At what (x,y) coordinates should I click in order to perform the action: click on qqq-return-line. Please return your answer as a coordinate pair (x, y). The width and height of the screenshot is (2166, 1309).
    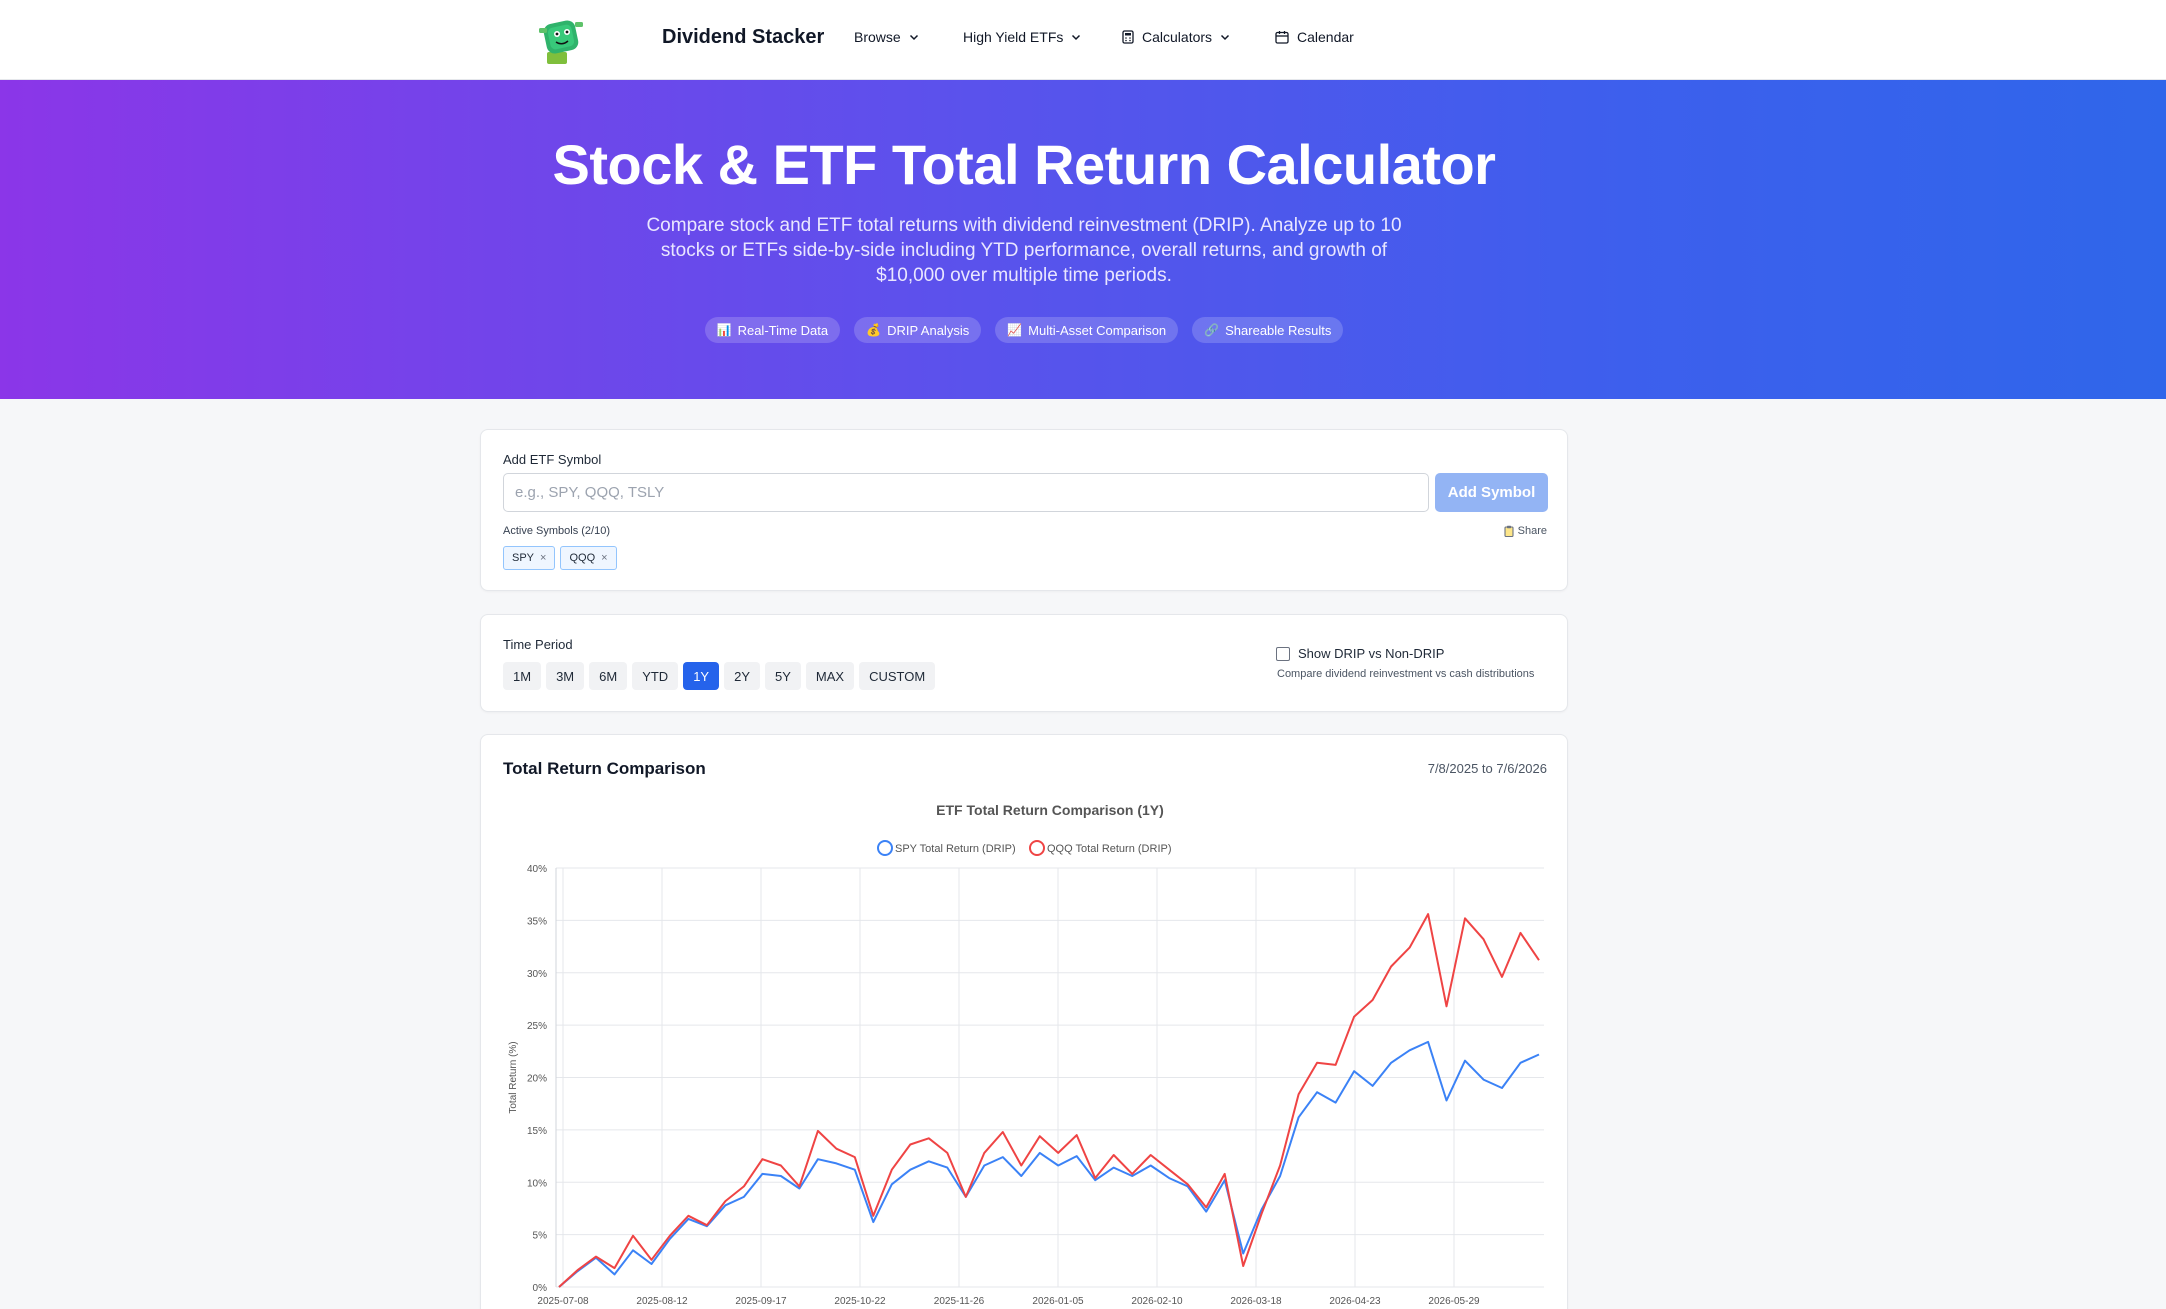
    Looking at the image, I should click on (1049, 1100).